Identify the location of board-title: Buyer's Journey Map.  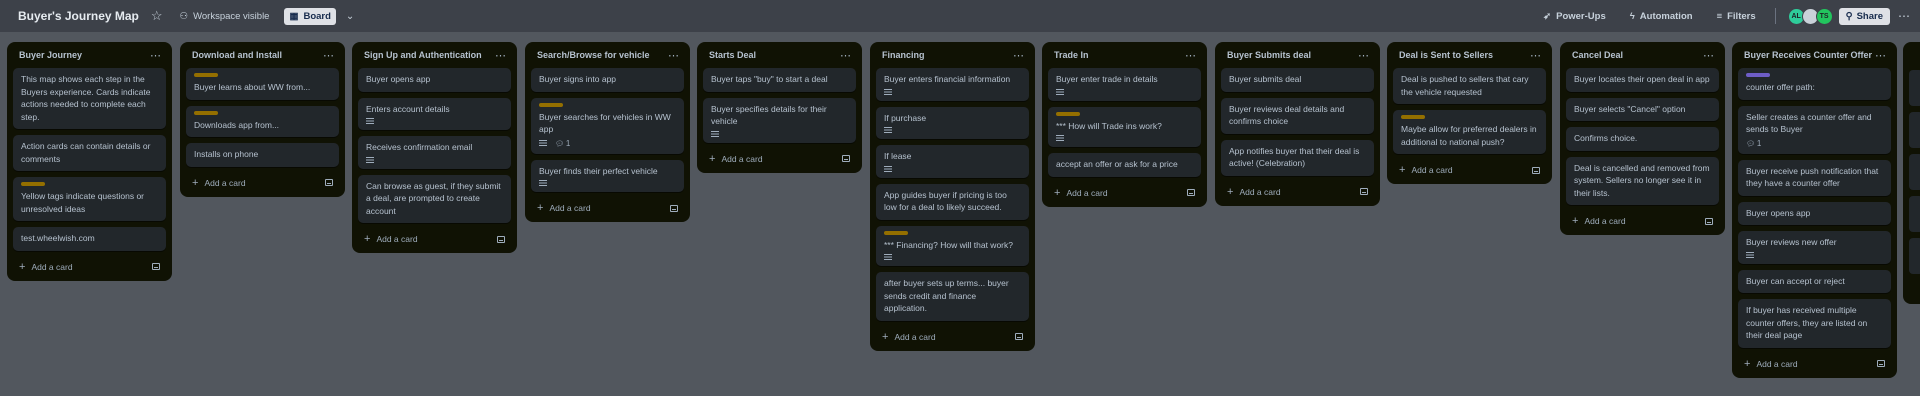
(78, 16).